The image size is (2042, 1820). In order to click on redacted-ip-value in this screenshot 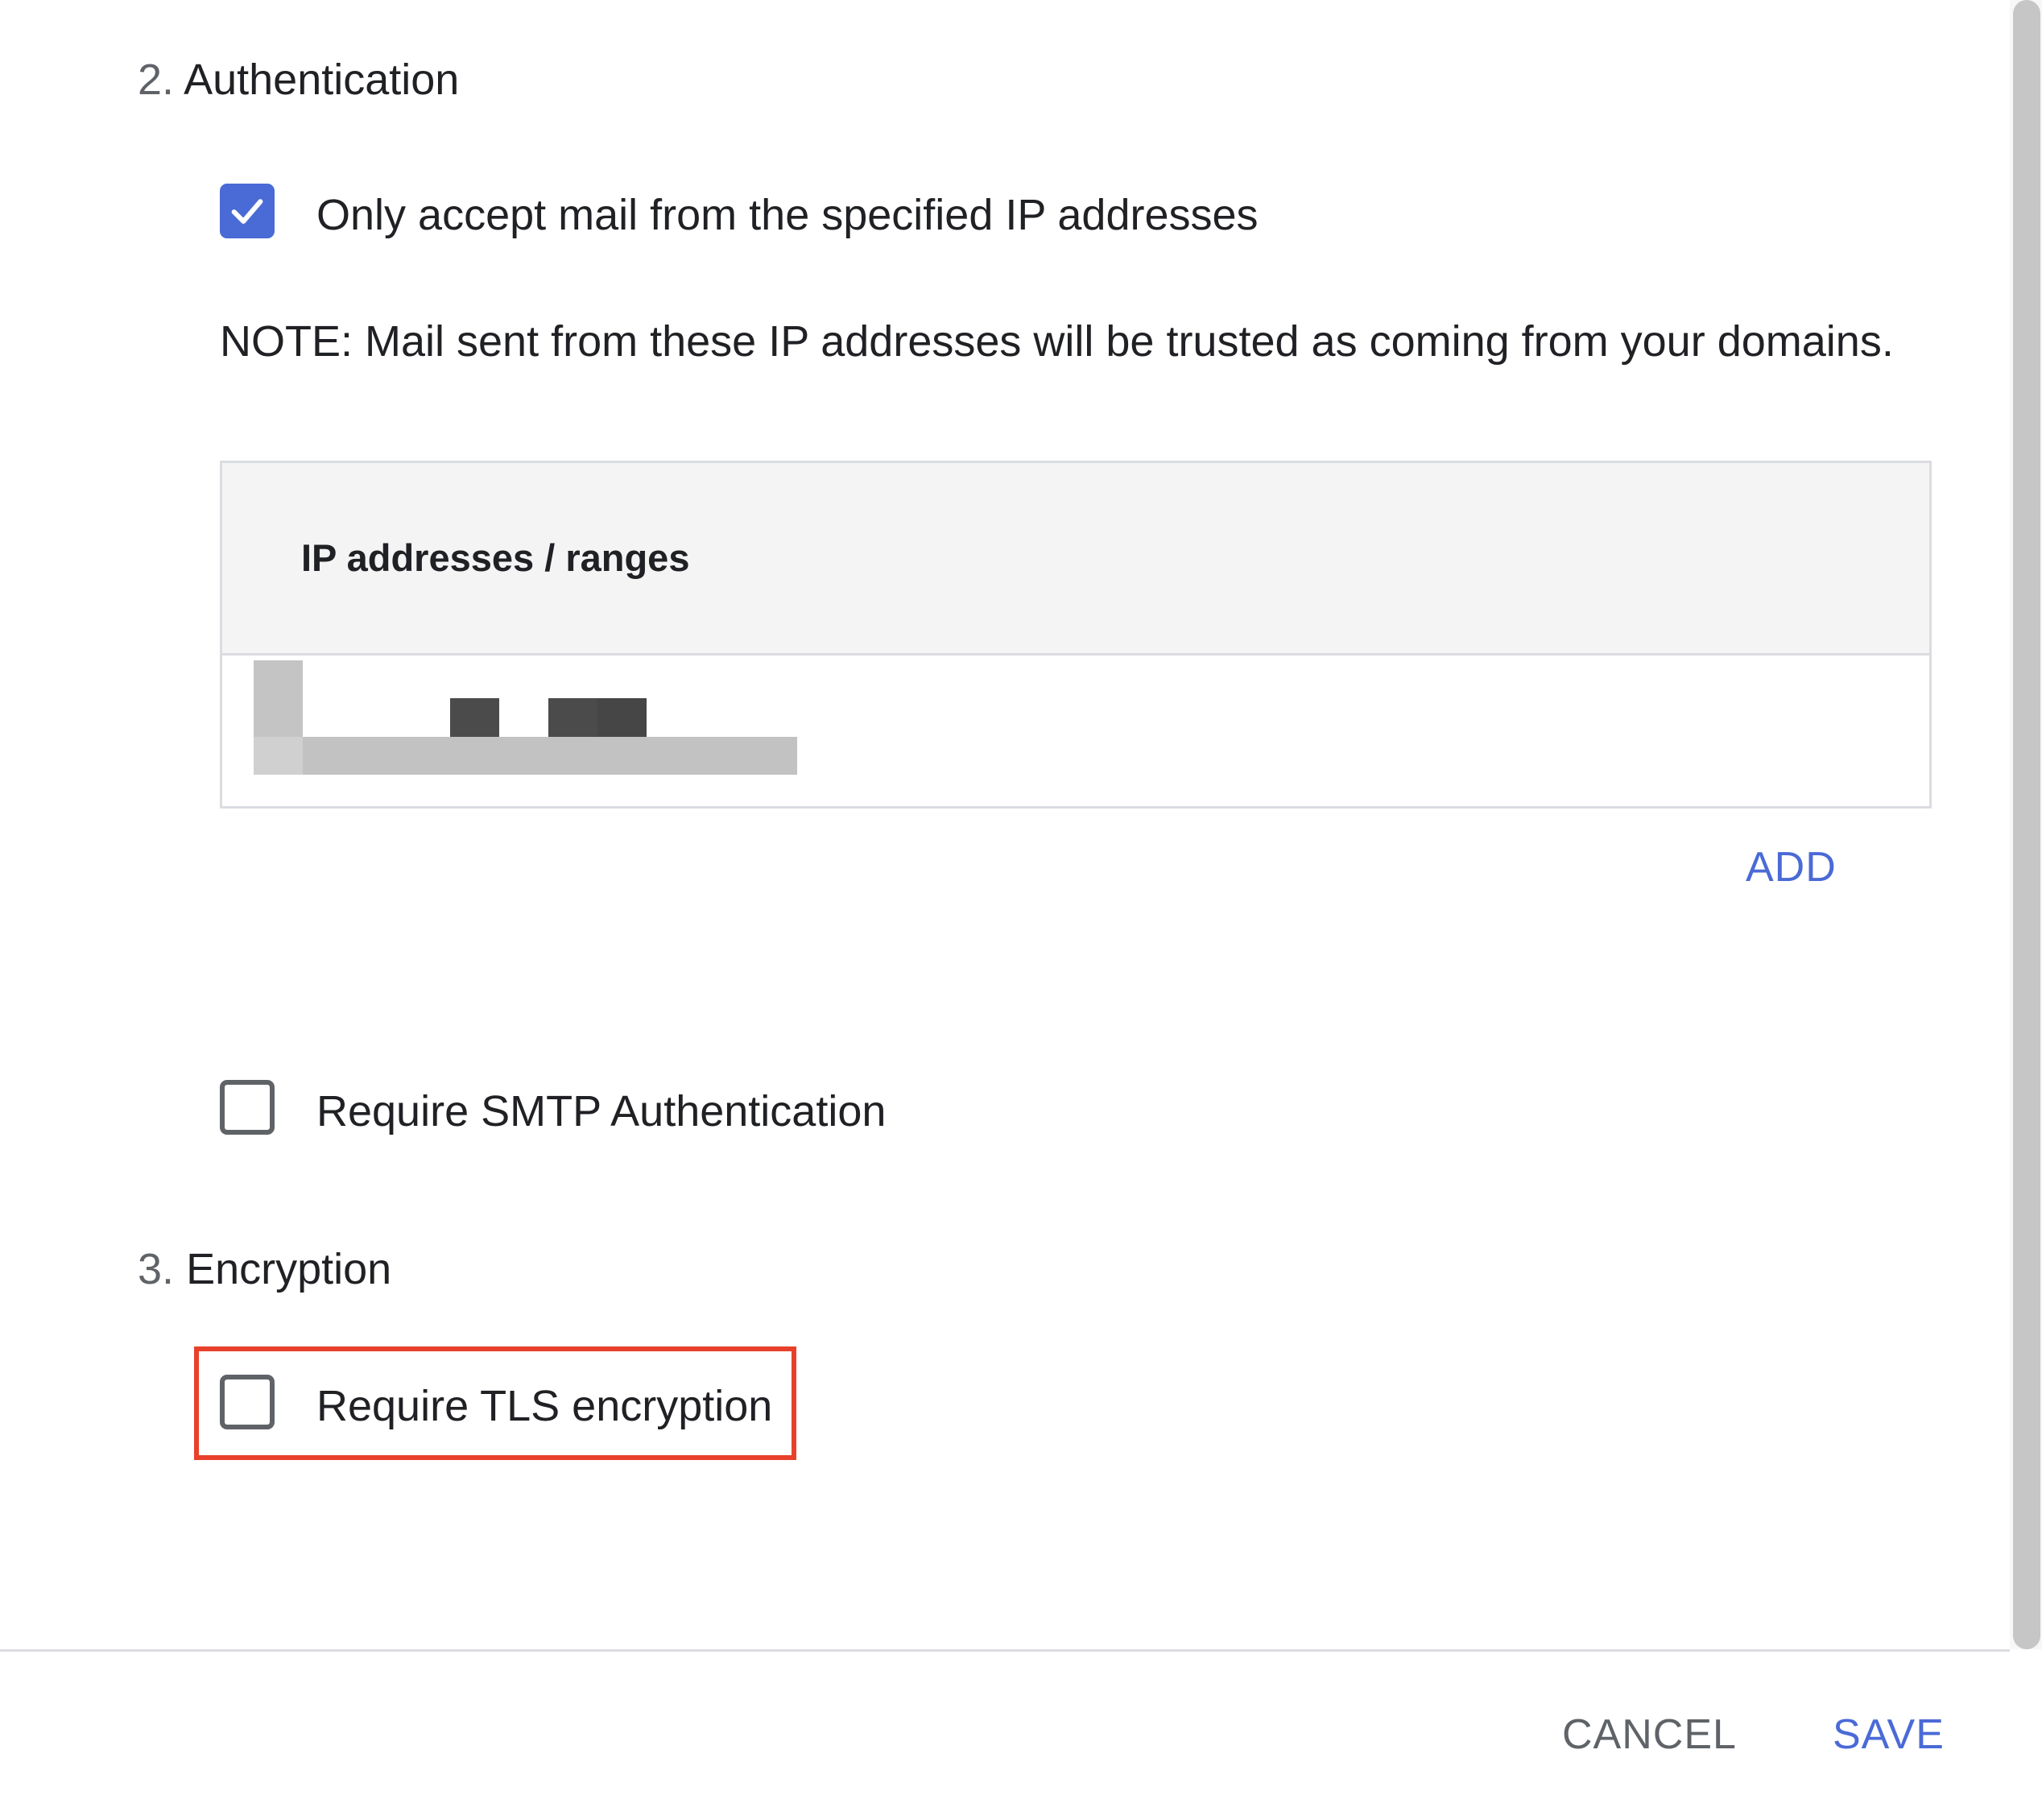, I will do `click(525, 721)`.